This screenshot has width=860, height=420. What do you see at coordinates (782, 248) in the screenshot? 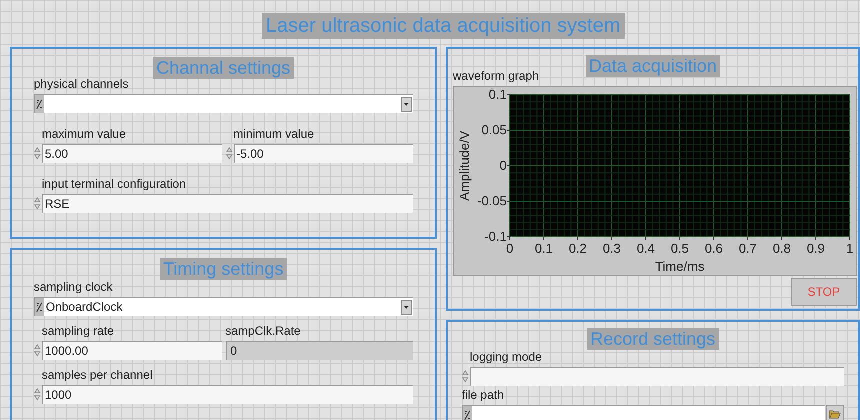
I see `tick-label: 0.8` at bounding box center [782, 248].